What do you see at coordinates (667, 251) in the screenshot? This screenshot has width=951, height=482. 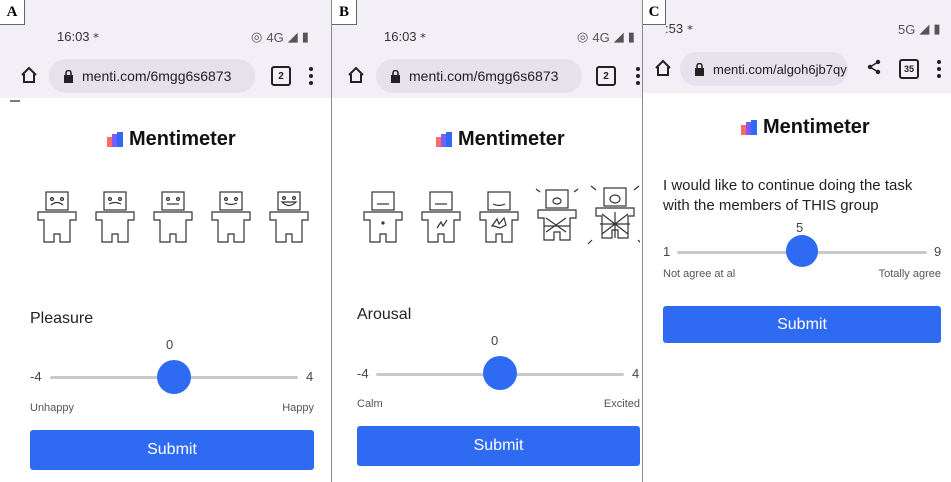 I see `slider-min: 1` at bounding box center [667, 251].